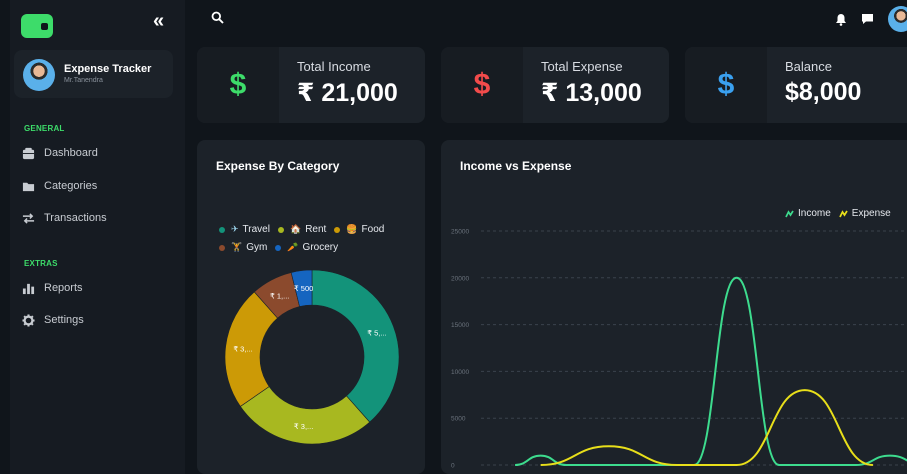  I want to click on sidebar-item-label: Transactions, so click(75, 218).